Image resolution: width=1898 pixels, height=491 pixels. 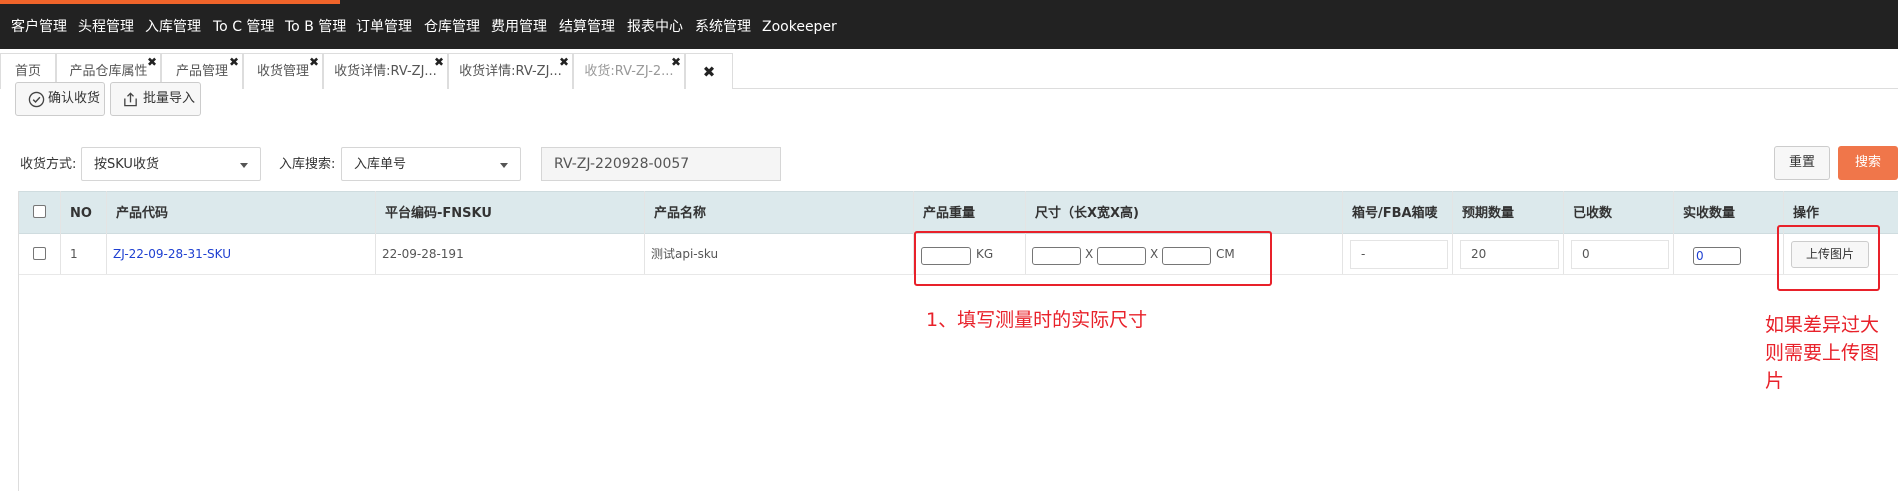 What do you see at coordinates (169, 98) in the screenshot?
I see `batch-import-label: 批量导入` at bounding box center [169, 98].